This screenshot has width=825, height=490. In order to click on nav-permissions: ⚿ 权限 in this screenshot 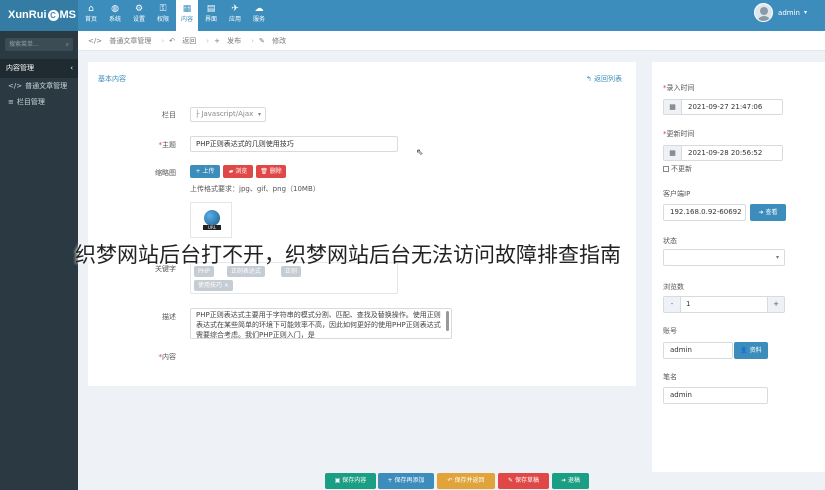, I will do `click(163, 15)`.